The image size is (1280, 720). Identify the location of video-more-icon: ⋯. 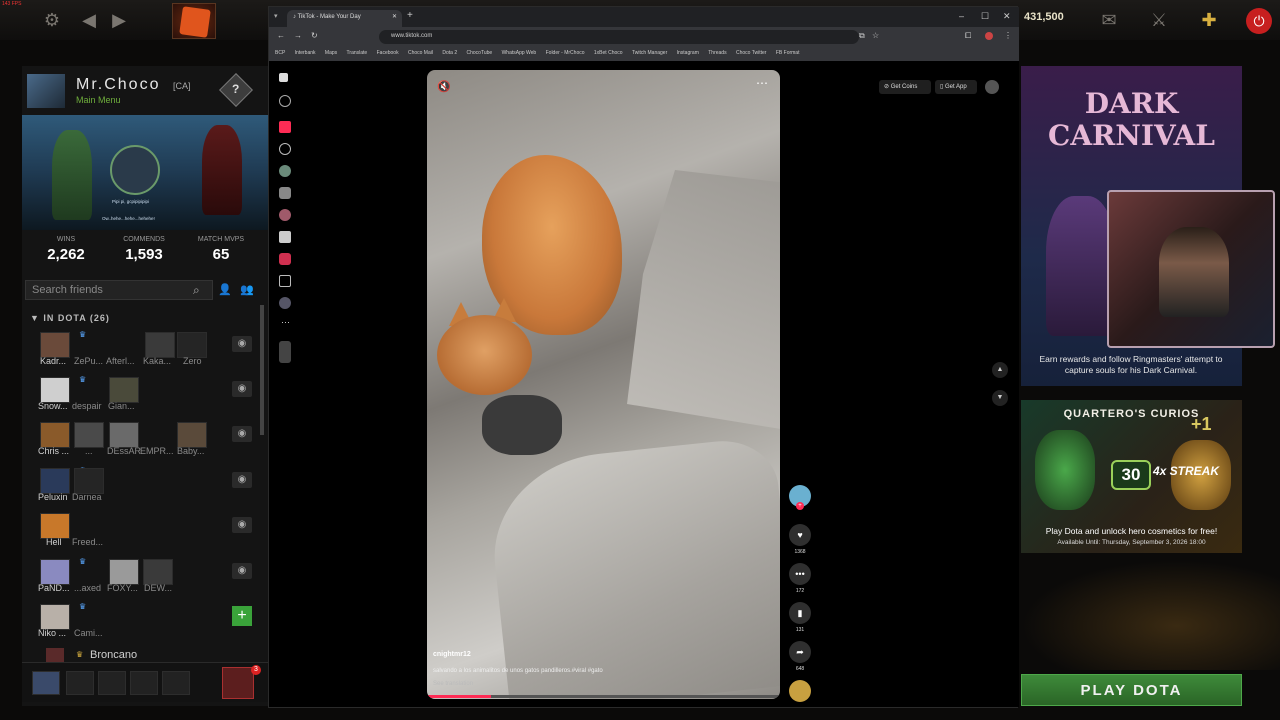
(762, 83).